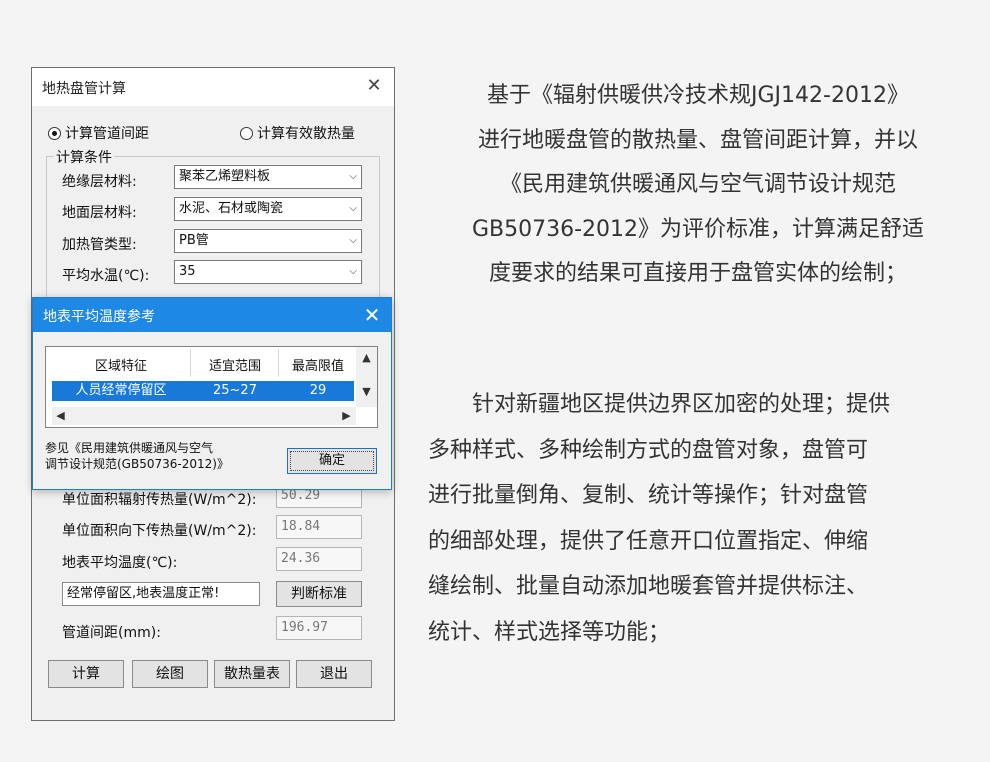  What do you see at coordinates (107, 134) in the screenshot?
I see `radio-calc-spacing-label: 计算管道间距` at bounding box center [107, 134].